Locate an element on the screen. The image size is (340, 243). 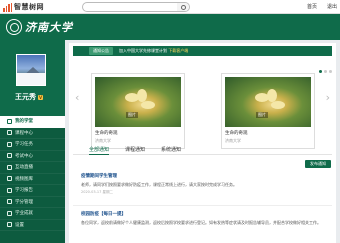
sidebar-item-label: 互动直播 is located at coordinates (24, 168).